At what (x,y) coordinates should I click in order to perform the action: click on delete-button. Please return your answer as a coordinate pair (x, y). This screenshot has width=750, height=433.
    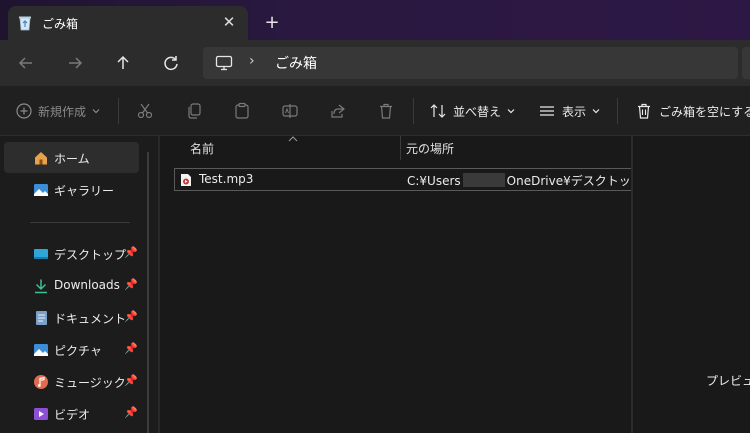
    Looking at the image, I should click on (386, 111).